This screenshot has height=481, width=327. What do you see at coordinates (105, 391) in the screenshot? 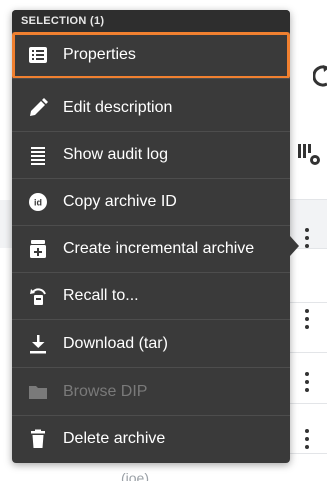
I see `menu-item-label: Browse DIP` at bounding box center [105, 391].